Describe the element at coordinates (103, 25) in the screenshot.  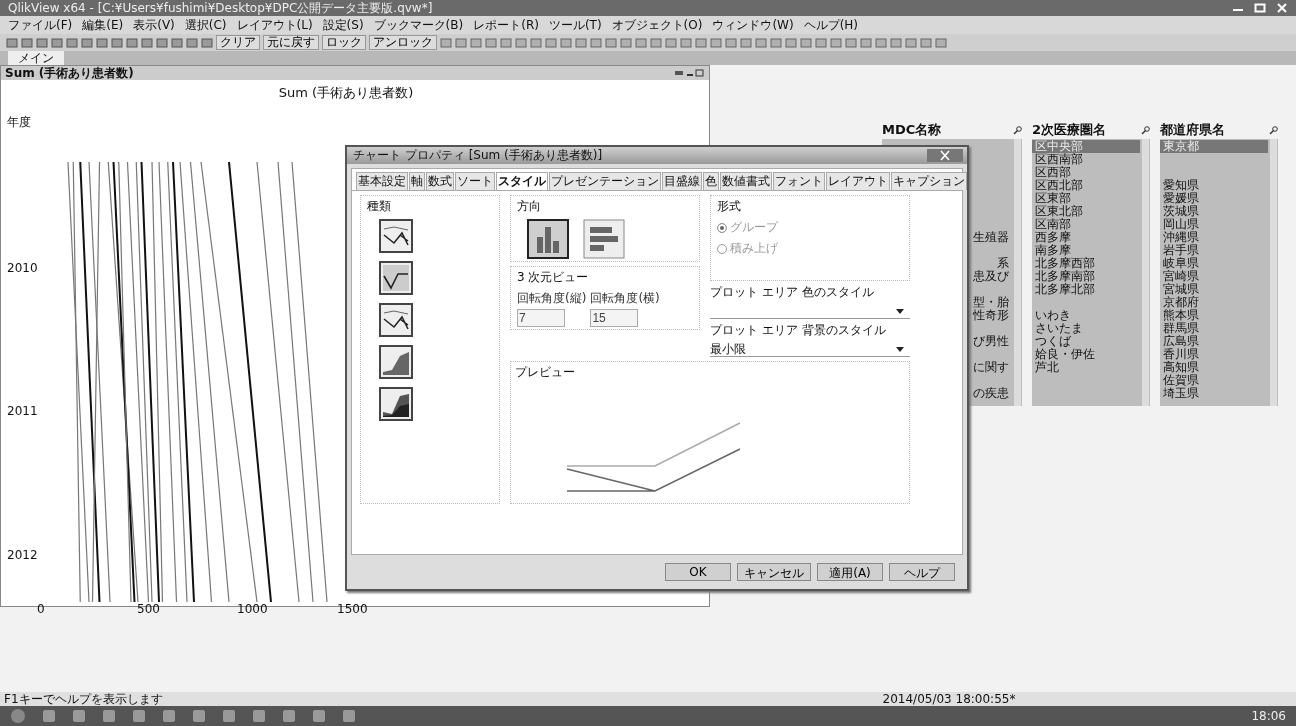
I see `menu-item: 編集(E)` at that location.